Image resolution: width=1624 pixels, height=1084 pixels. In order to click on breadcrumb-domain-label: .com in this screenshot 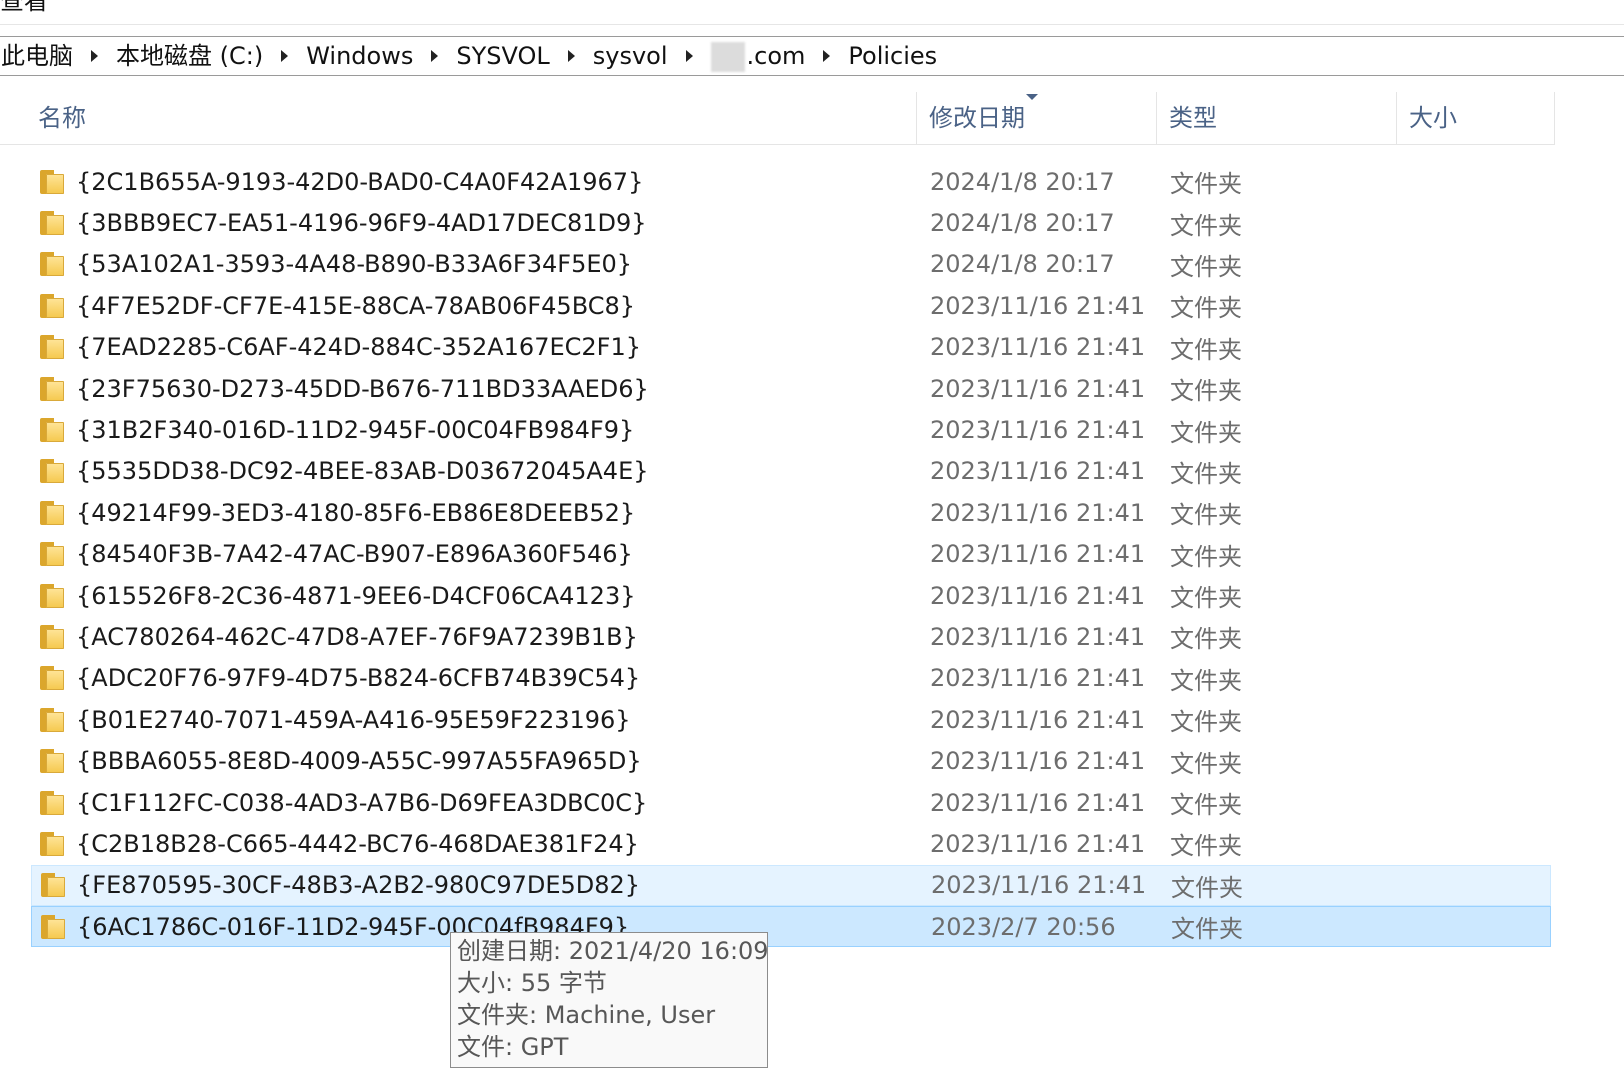, I will do `click(776, 56)`.